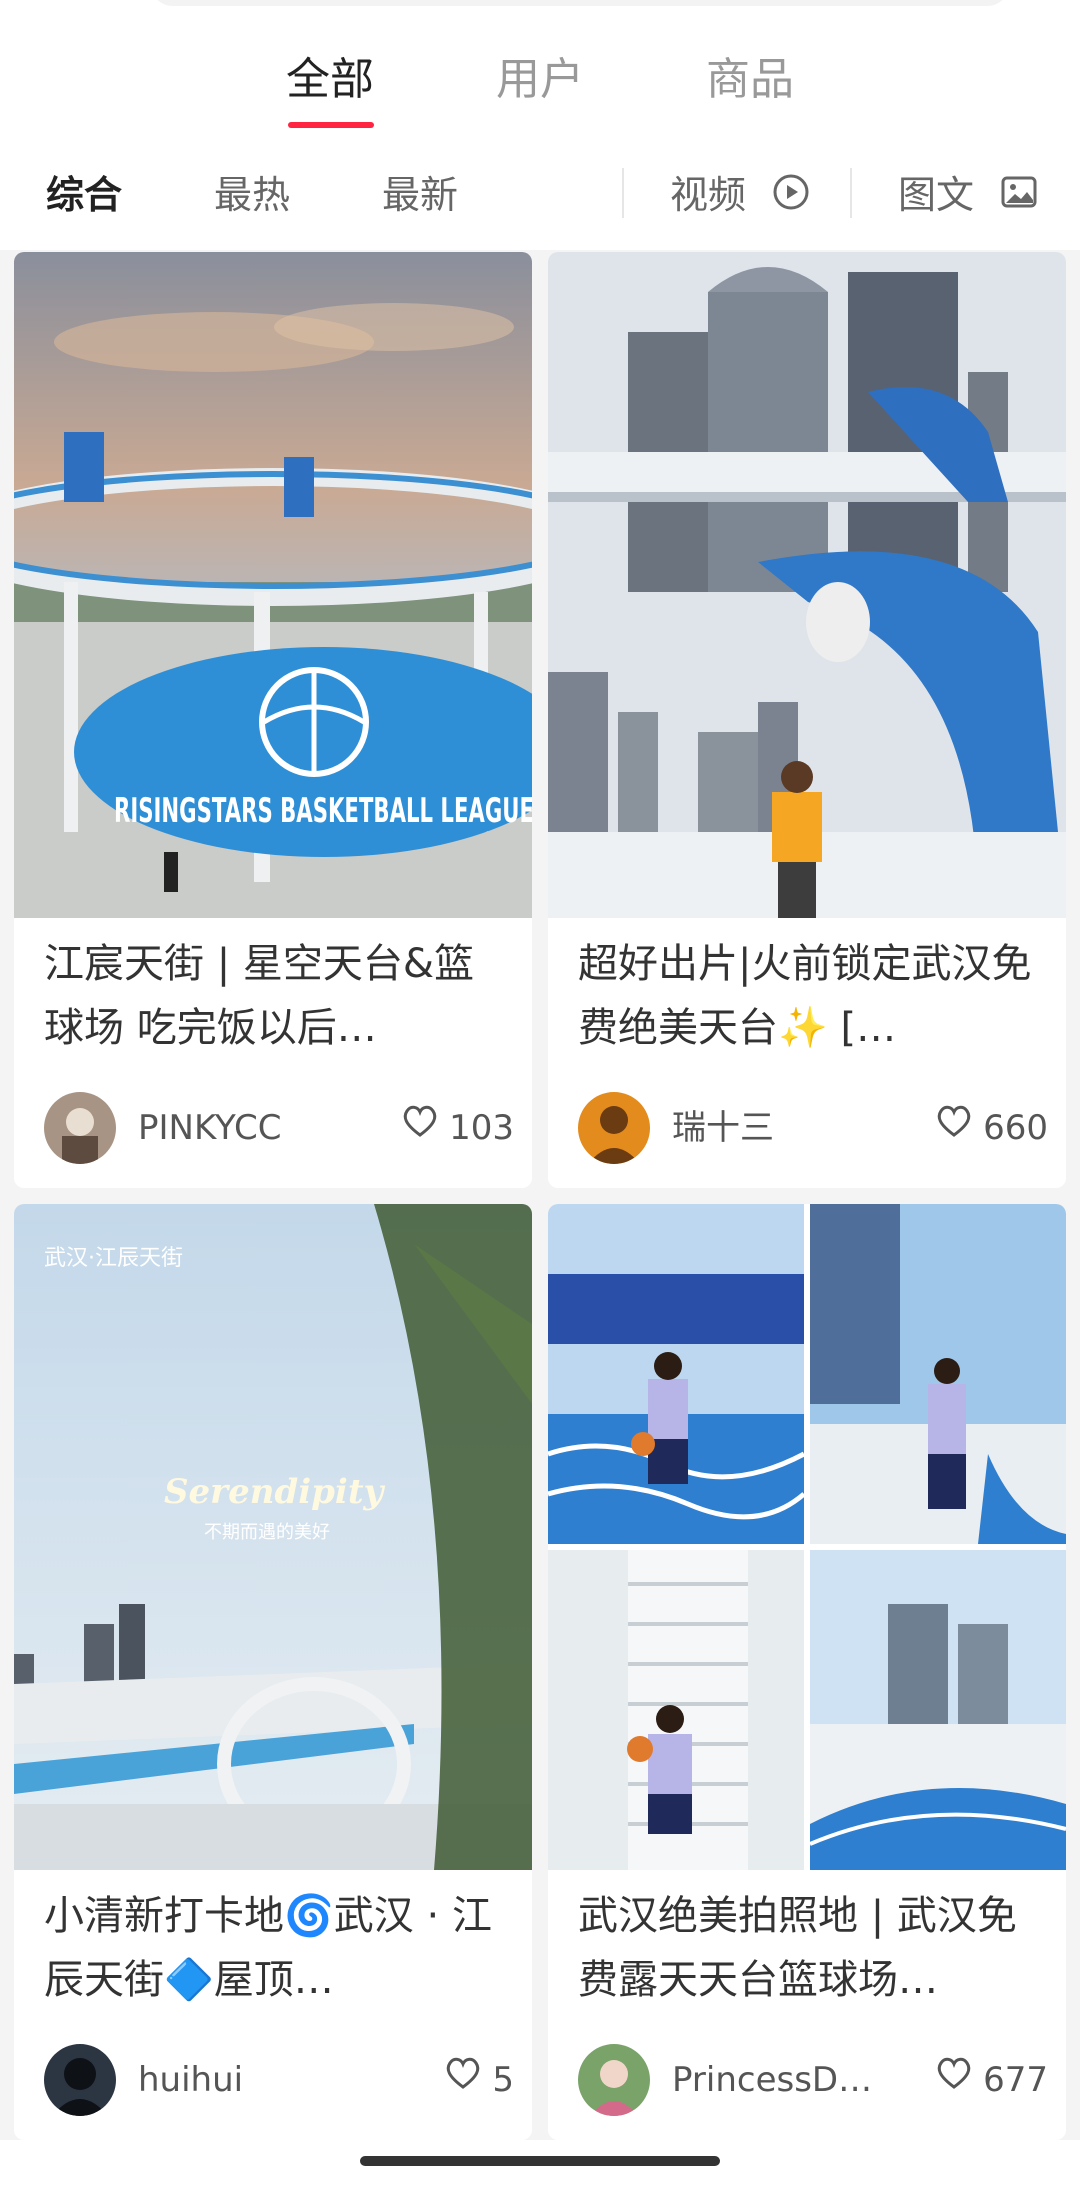 The width and height of the screenshot is (1080, 2185). I want to click on home-indicator, so click(540, 2161).